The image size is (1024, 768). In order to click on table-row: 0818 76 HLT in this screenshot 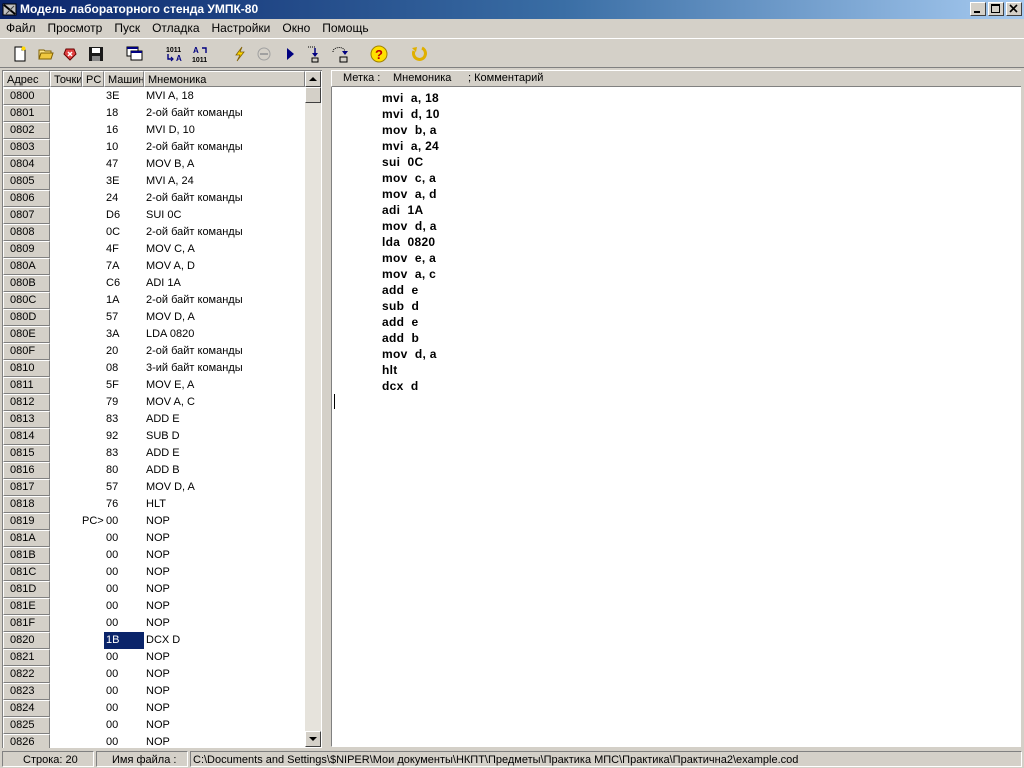, I will do `click(154, 504)`.